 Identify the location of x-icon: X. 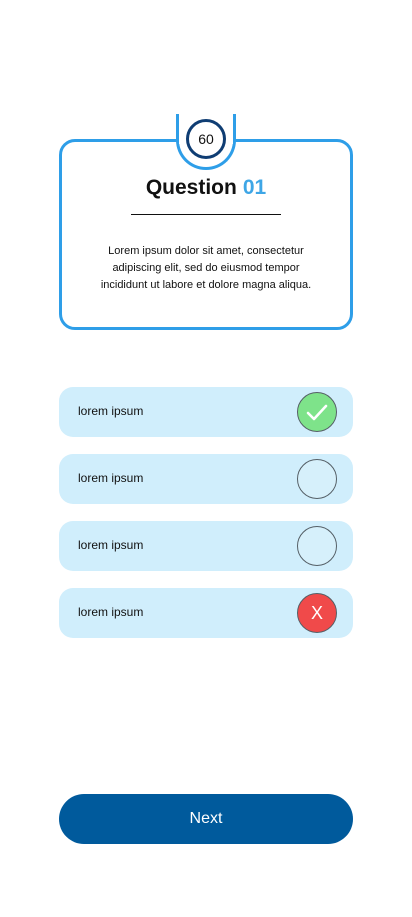
(317, 613).